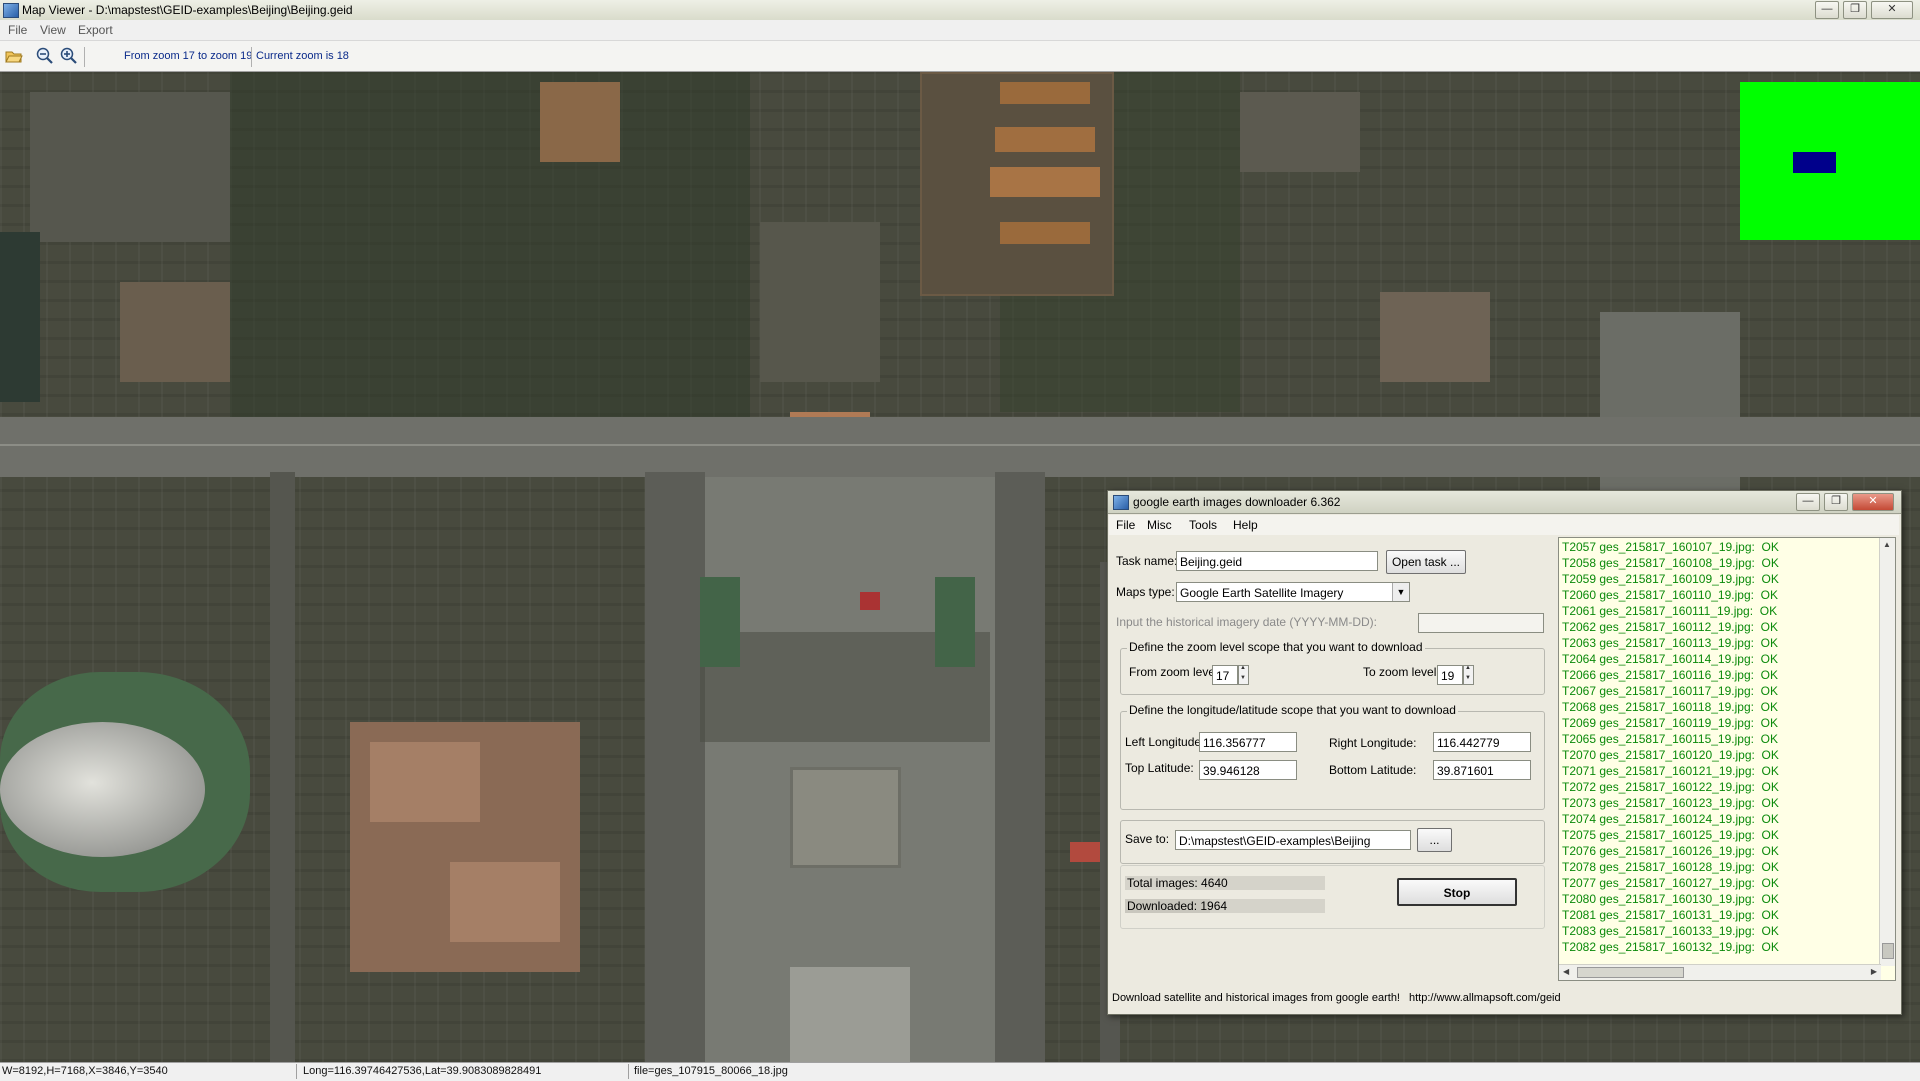 The height and width of the screenshot is (1081, 1920). I want to click on progress-group: Total images: 4640 Downloaded: 1964 Stop, so click(1332, 897).